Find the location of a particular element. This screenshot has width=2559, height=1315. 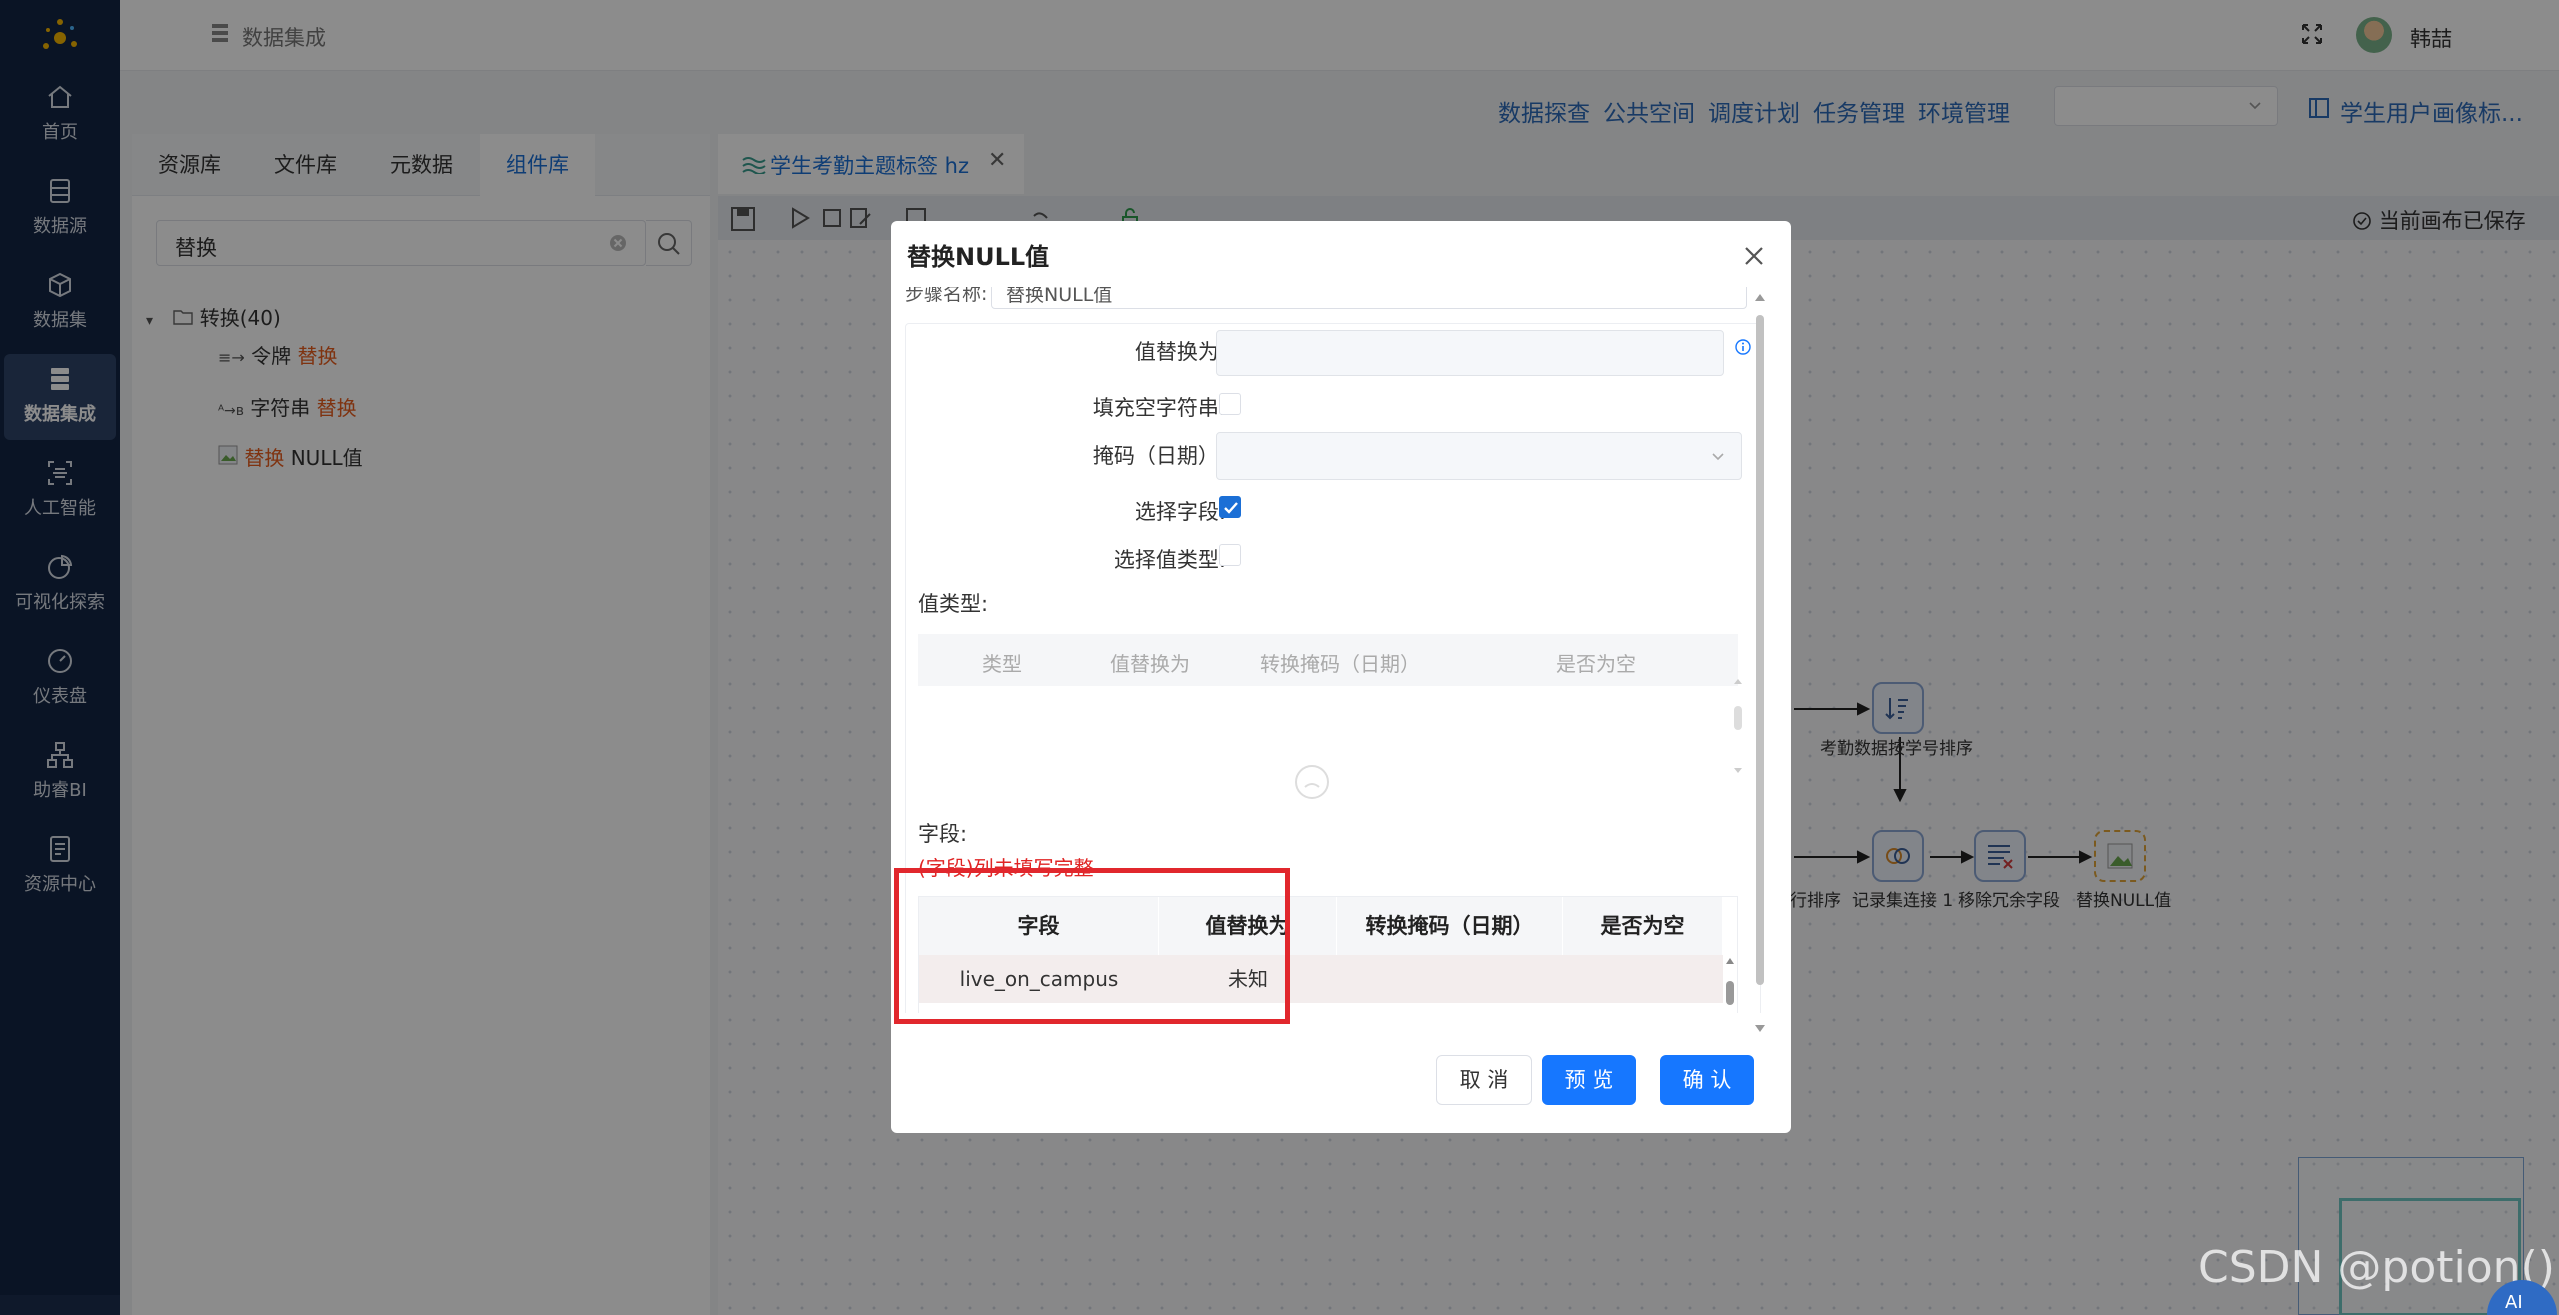

confirm-button: 确 认 is located at coordinates (1707, 1080).